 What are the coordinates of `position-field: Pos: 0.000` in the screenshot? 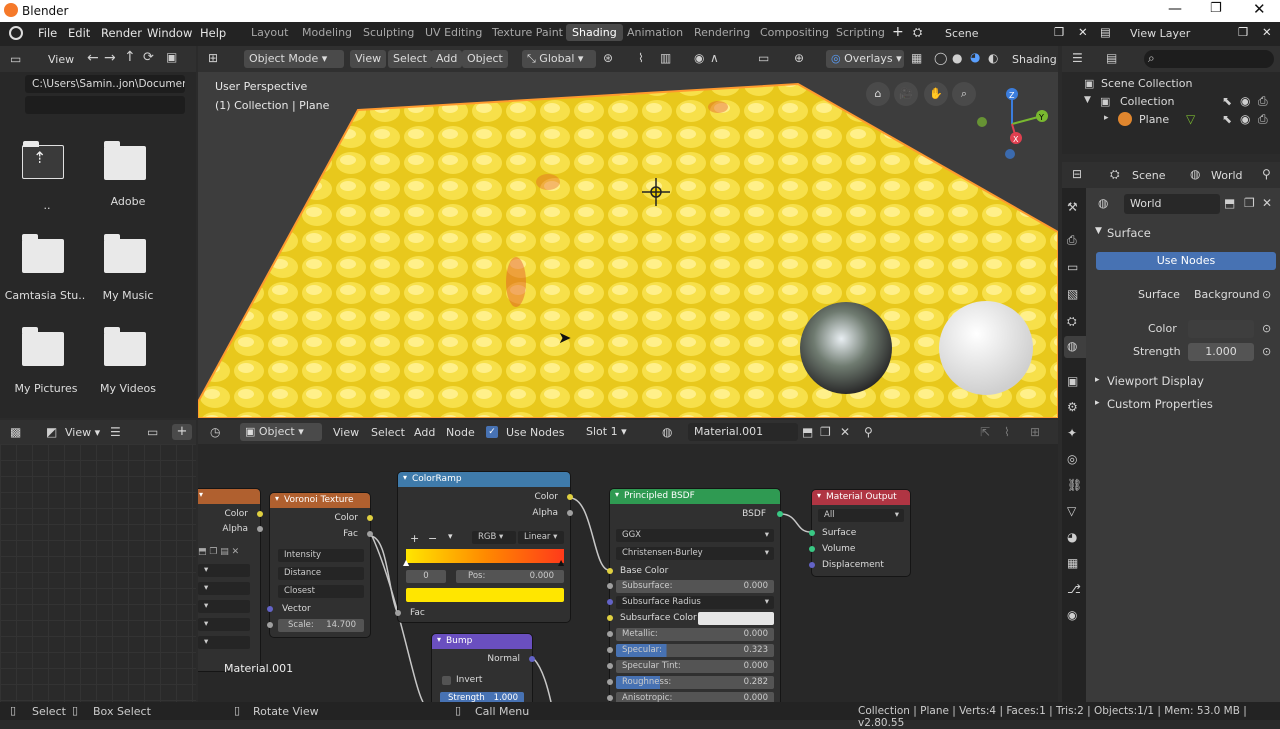 It's located at (510, 576).